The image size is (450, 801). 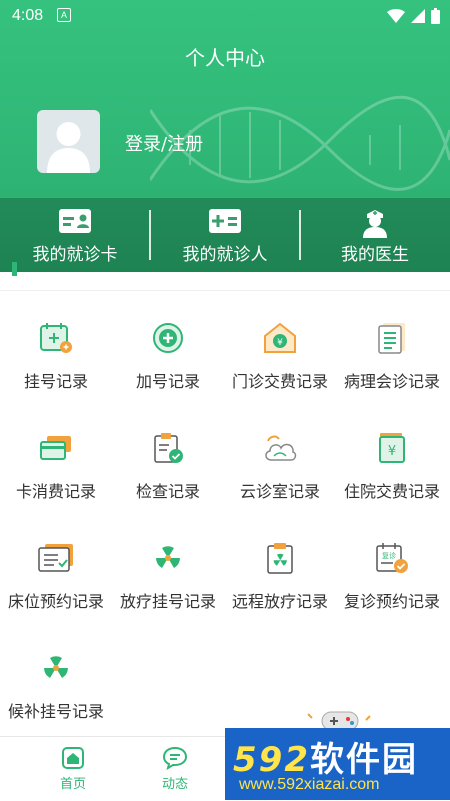 I want to click on house-coin-icon: ¥, so click(x=280, y=338).